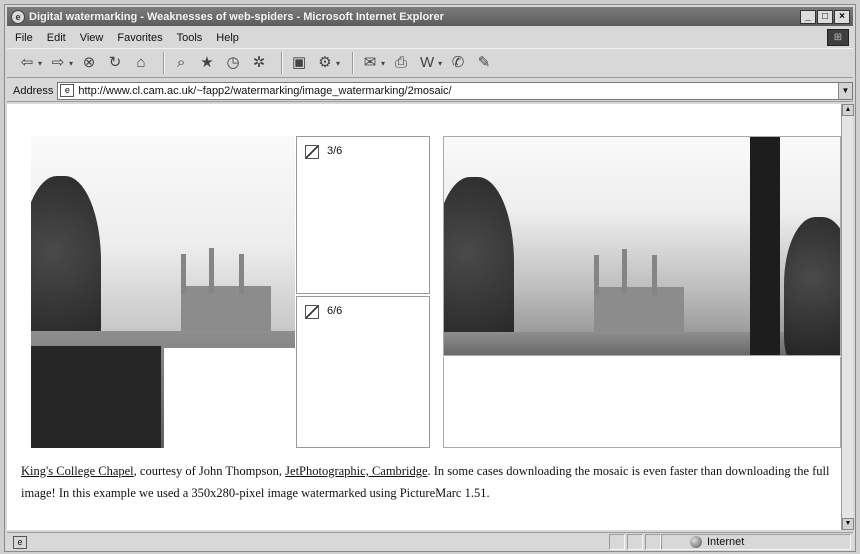 This screenshot has width=860, height=554. I want to click on mosaic-tile-3: 3/6, so click(363, 215).